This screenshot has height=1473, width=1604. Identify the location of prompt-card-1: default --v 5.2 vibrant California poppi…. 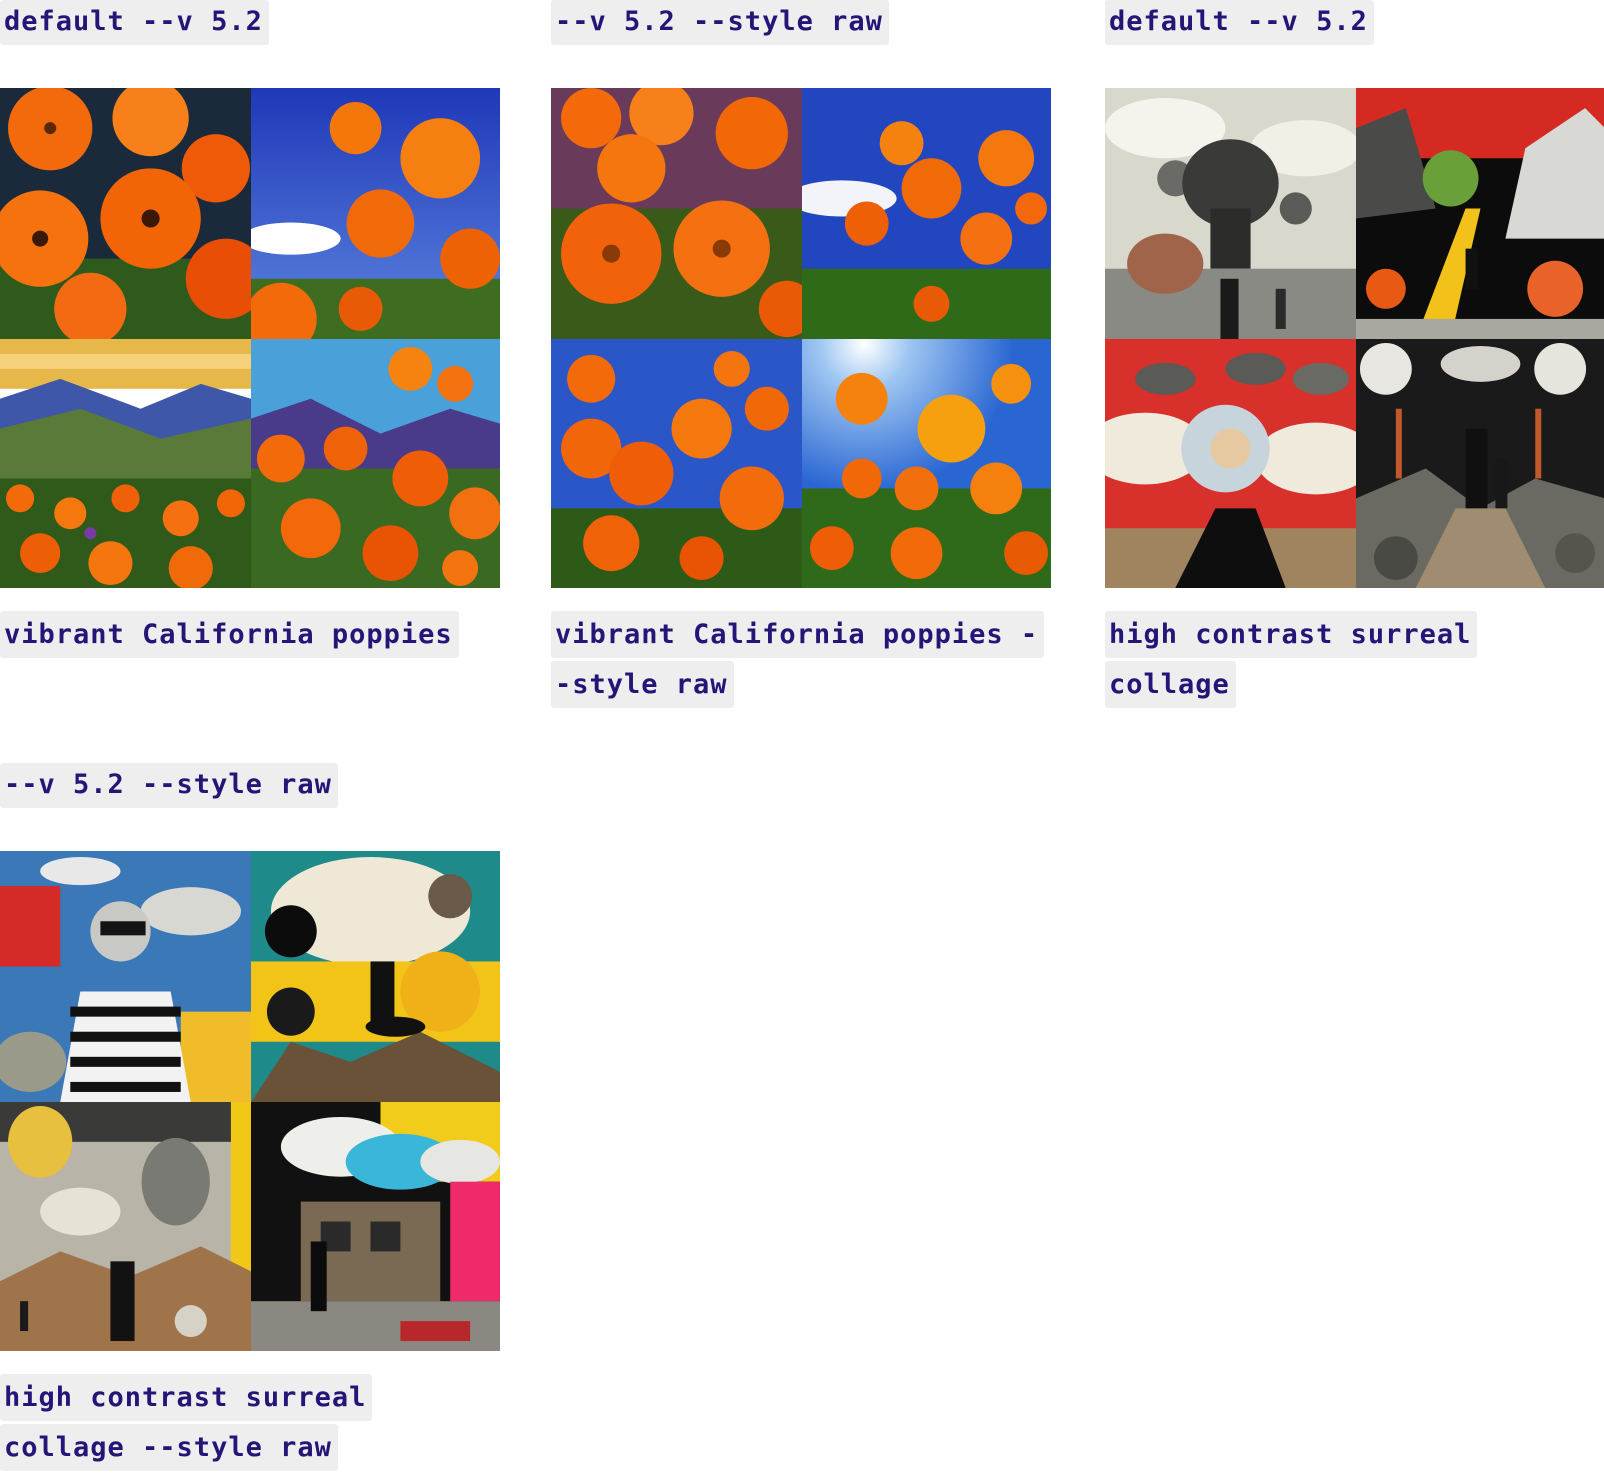
(250, 330).